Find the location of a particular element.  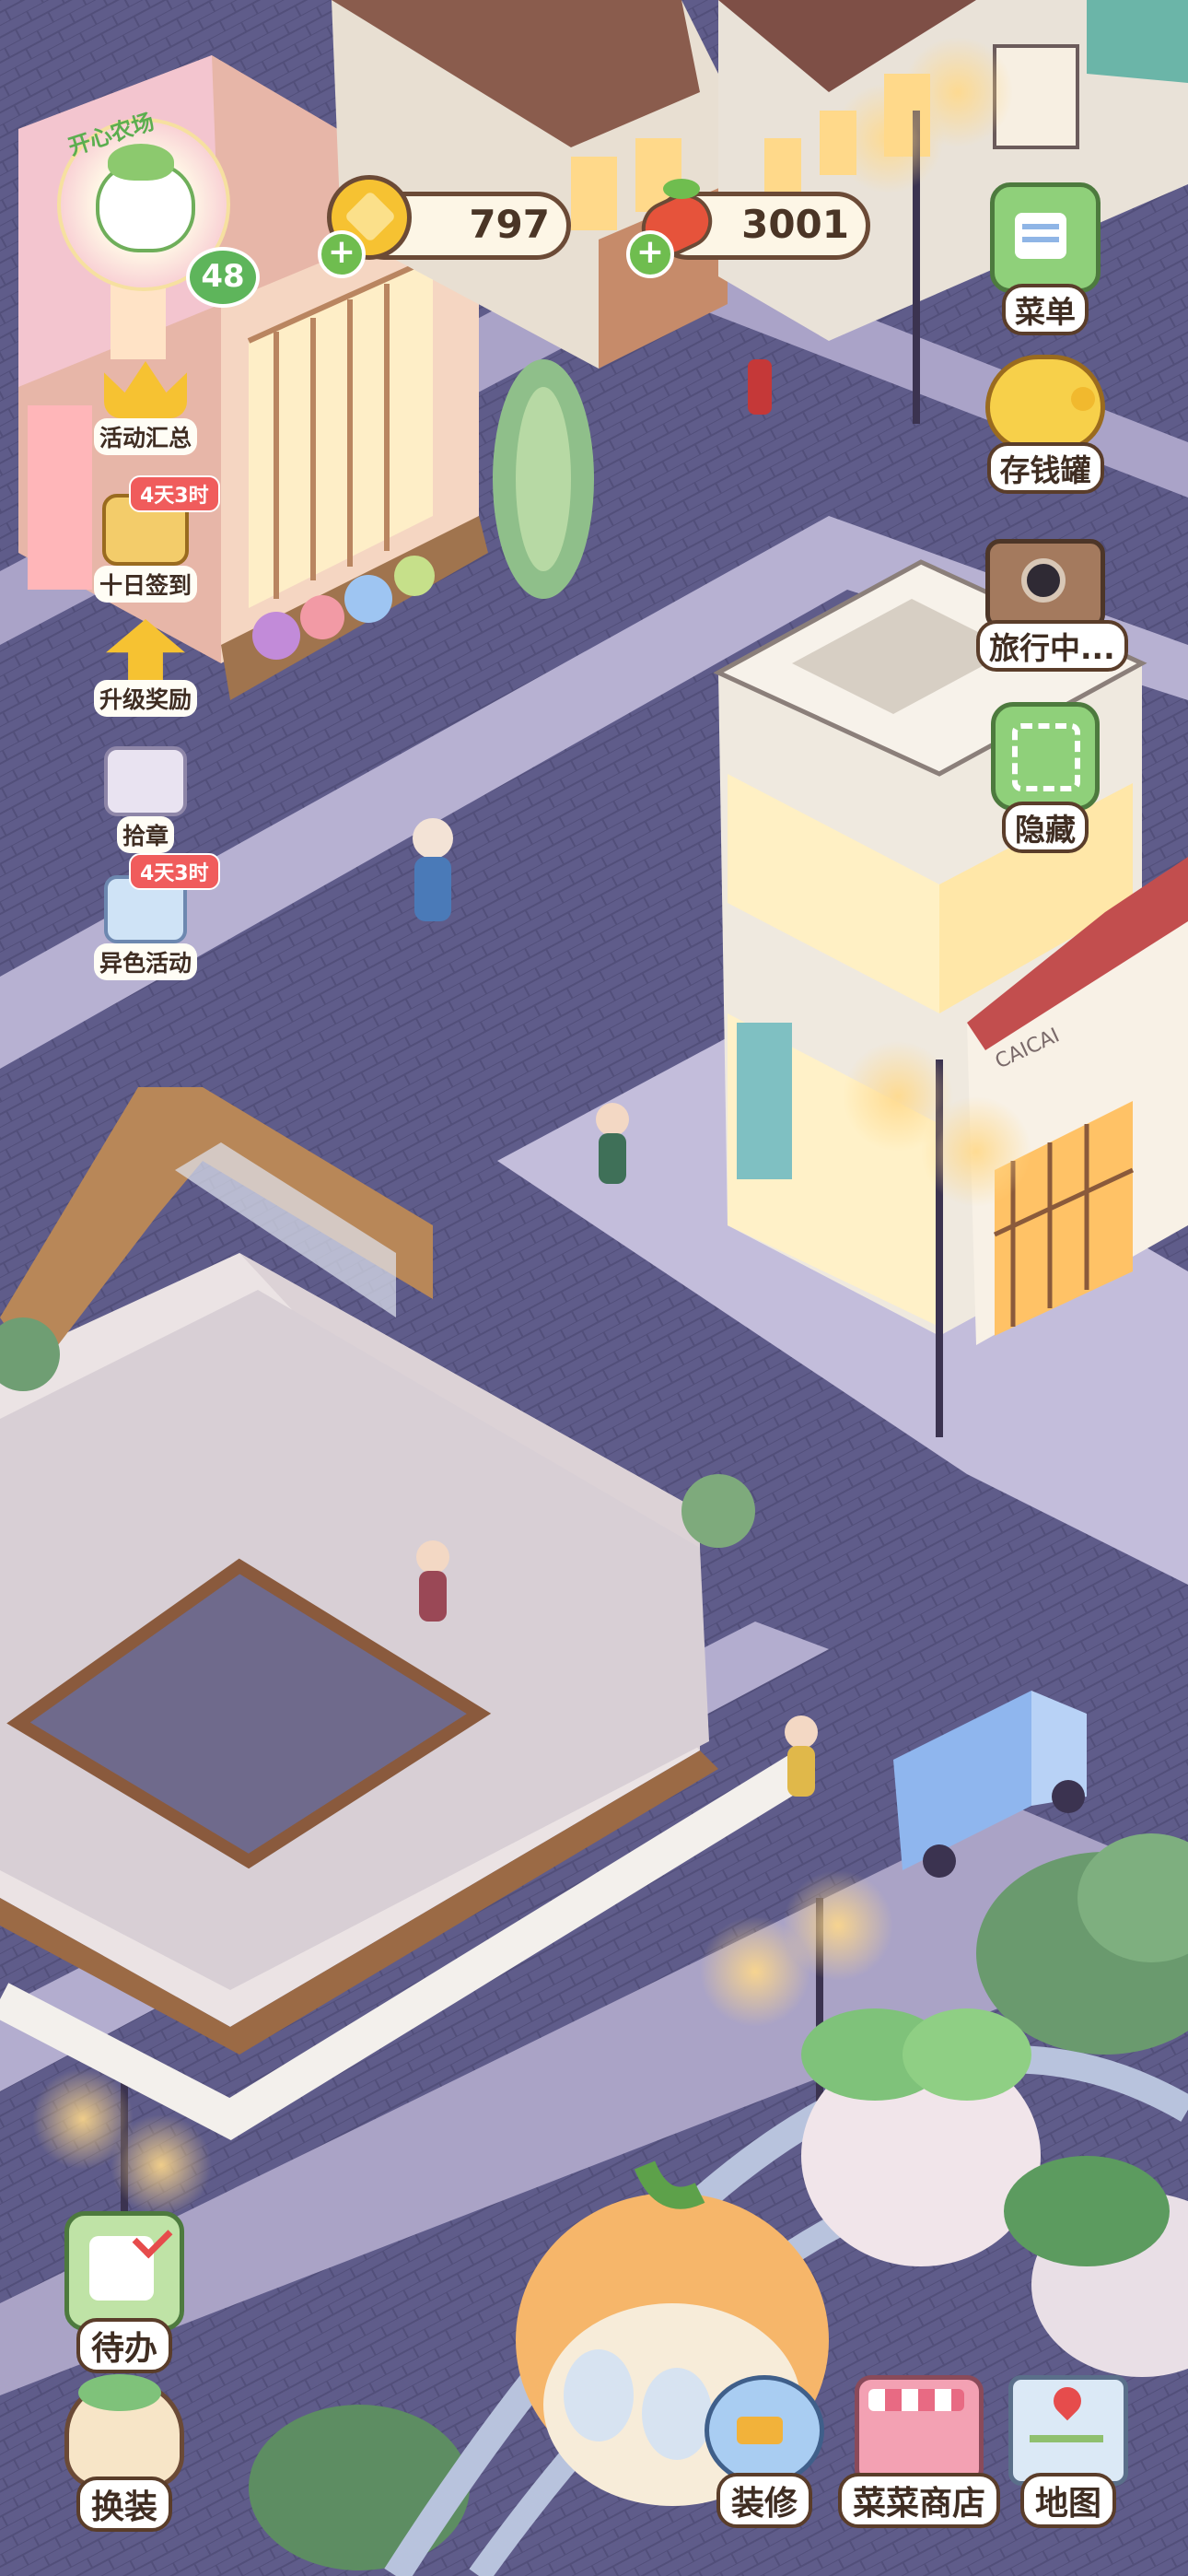

level-number: 48 is located at coordinates (223, 276).